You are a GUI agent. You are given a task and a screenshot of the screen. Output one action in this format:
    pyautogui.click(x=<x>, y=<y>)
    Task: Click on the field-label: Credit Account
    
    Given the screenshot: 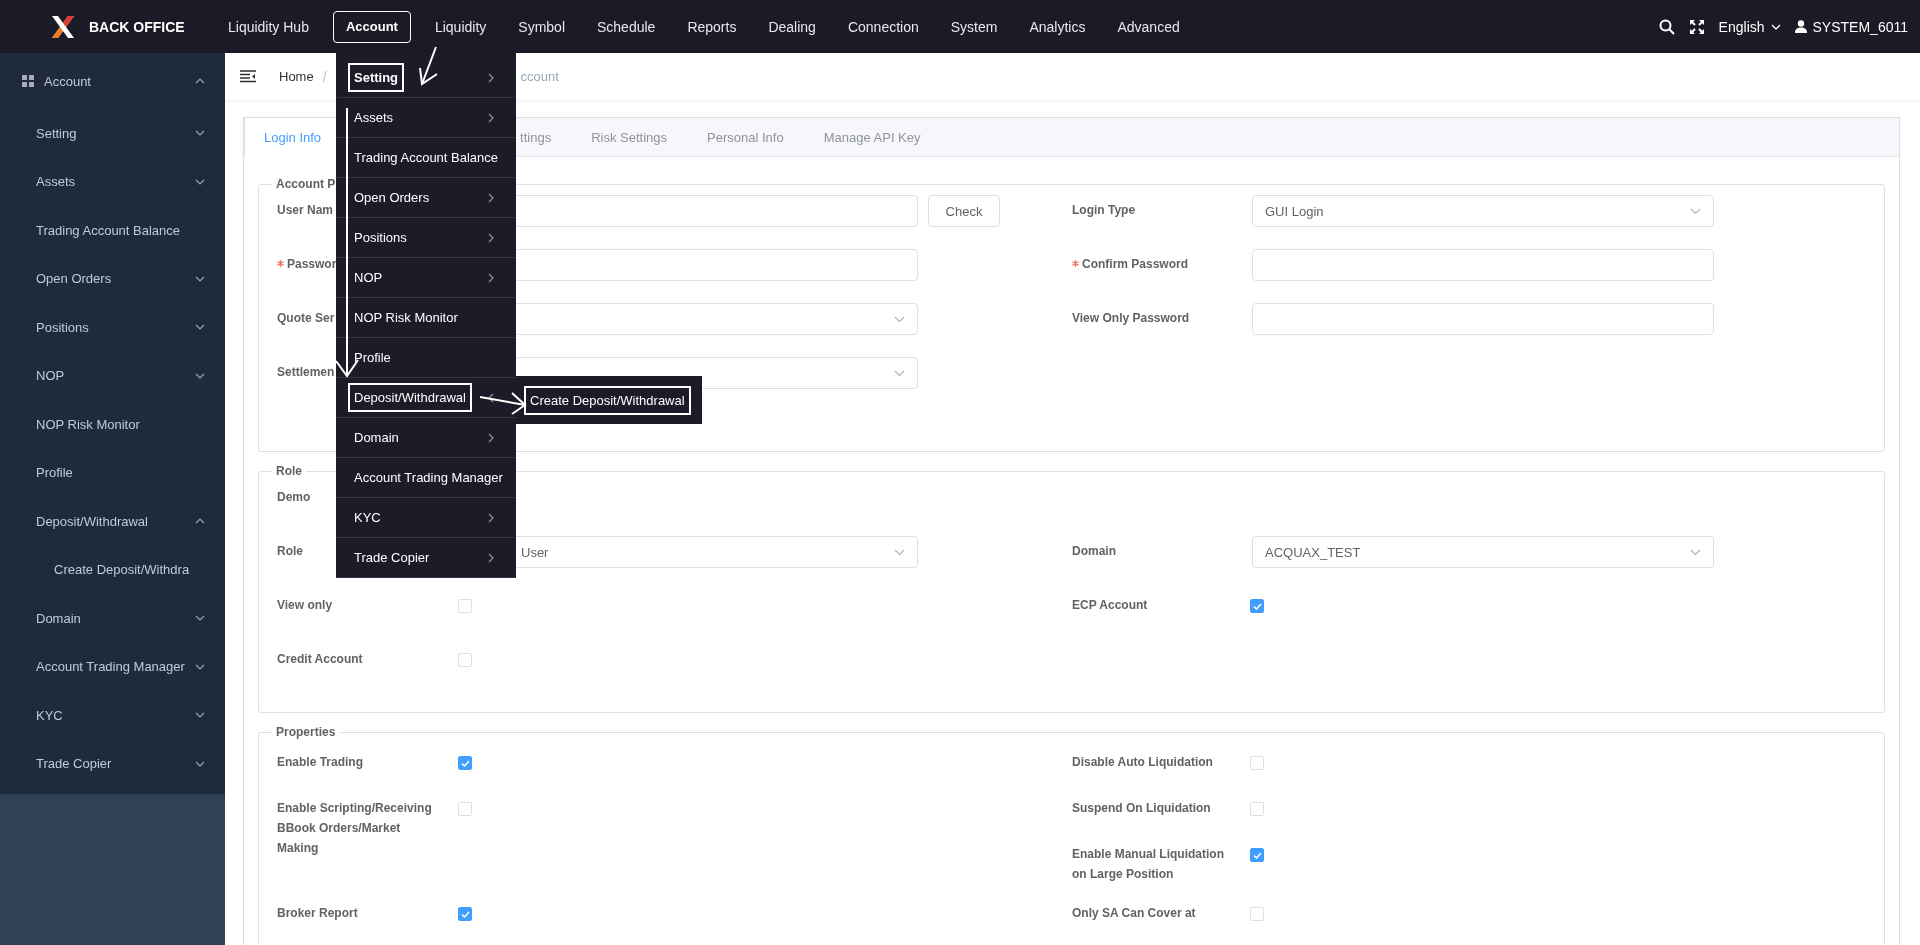 What is the action you would take?
    pyautogui.click(x=320, y=659)
    